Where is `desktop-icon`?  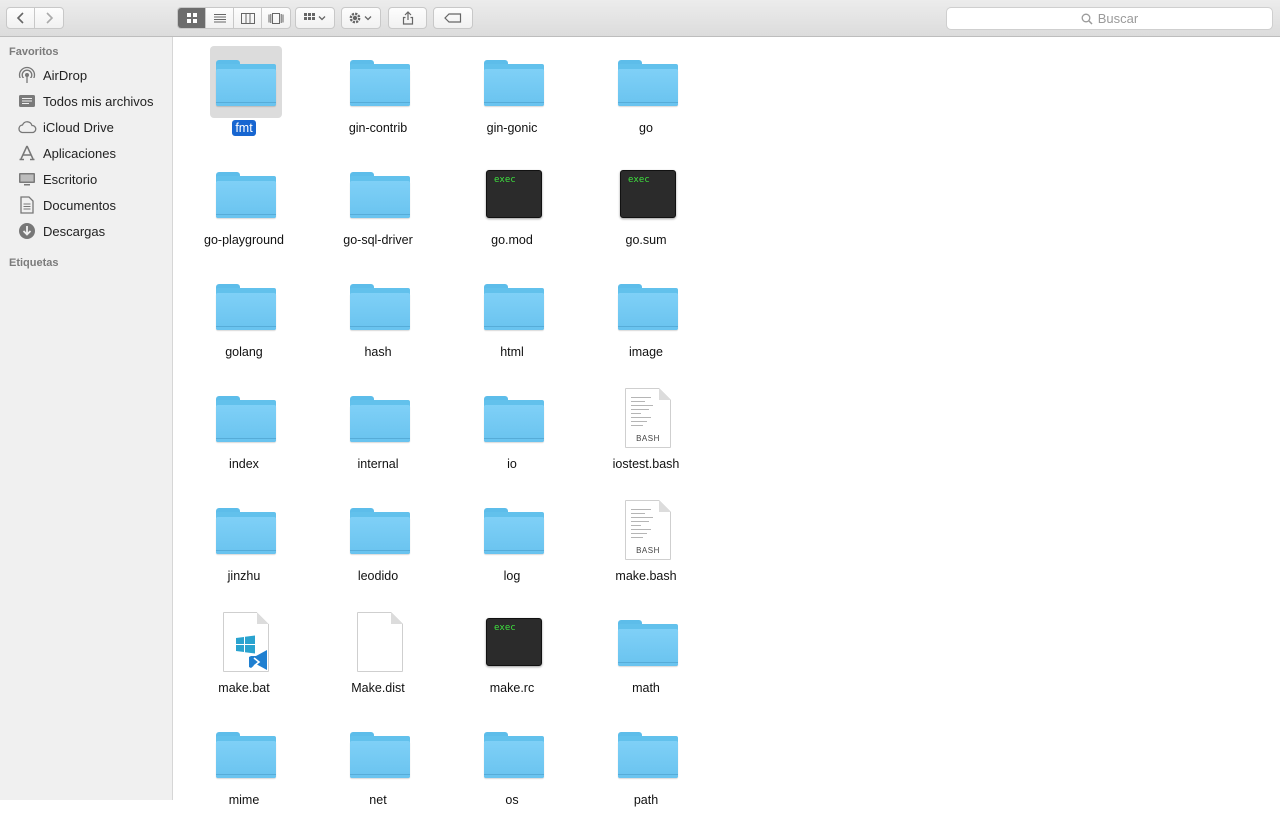
desktop-icon is located at coordinates (27, 179).